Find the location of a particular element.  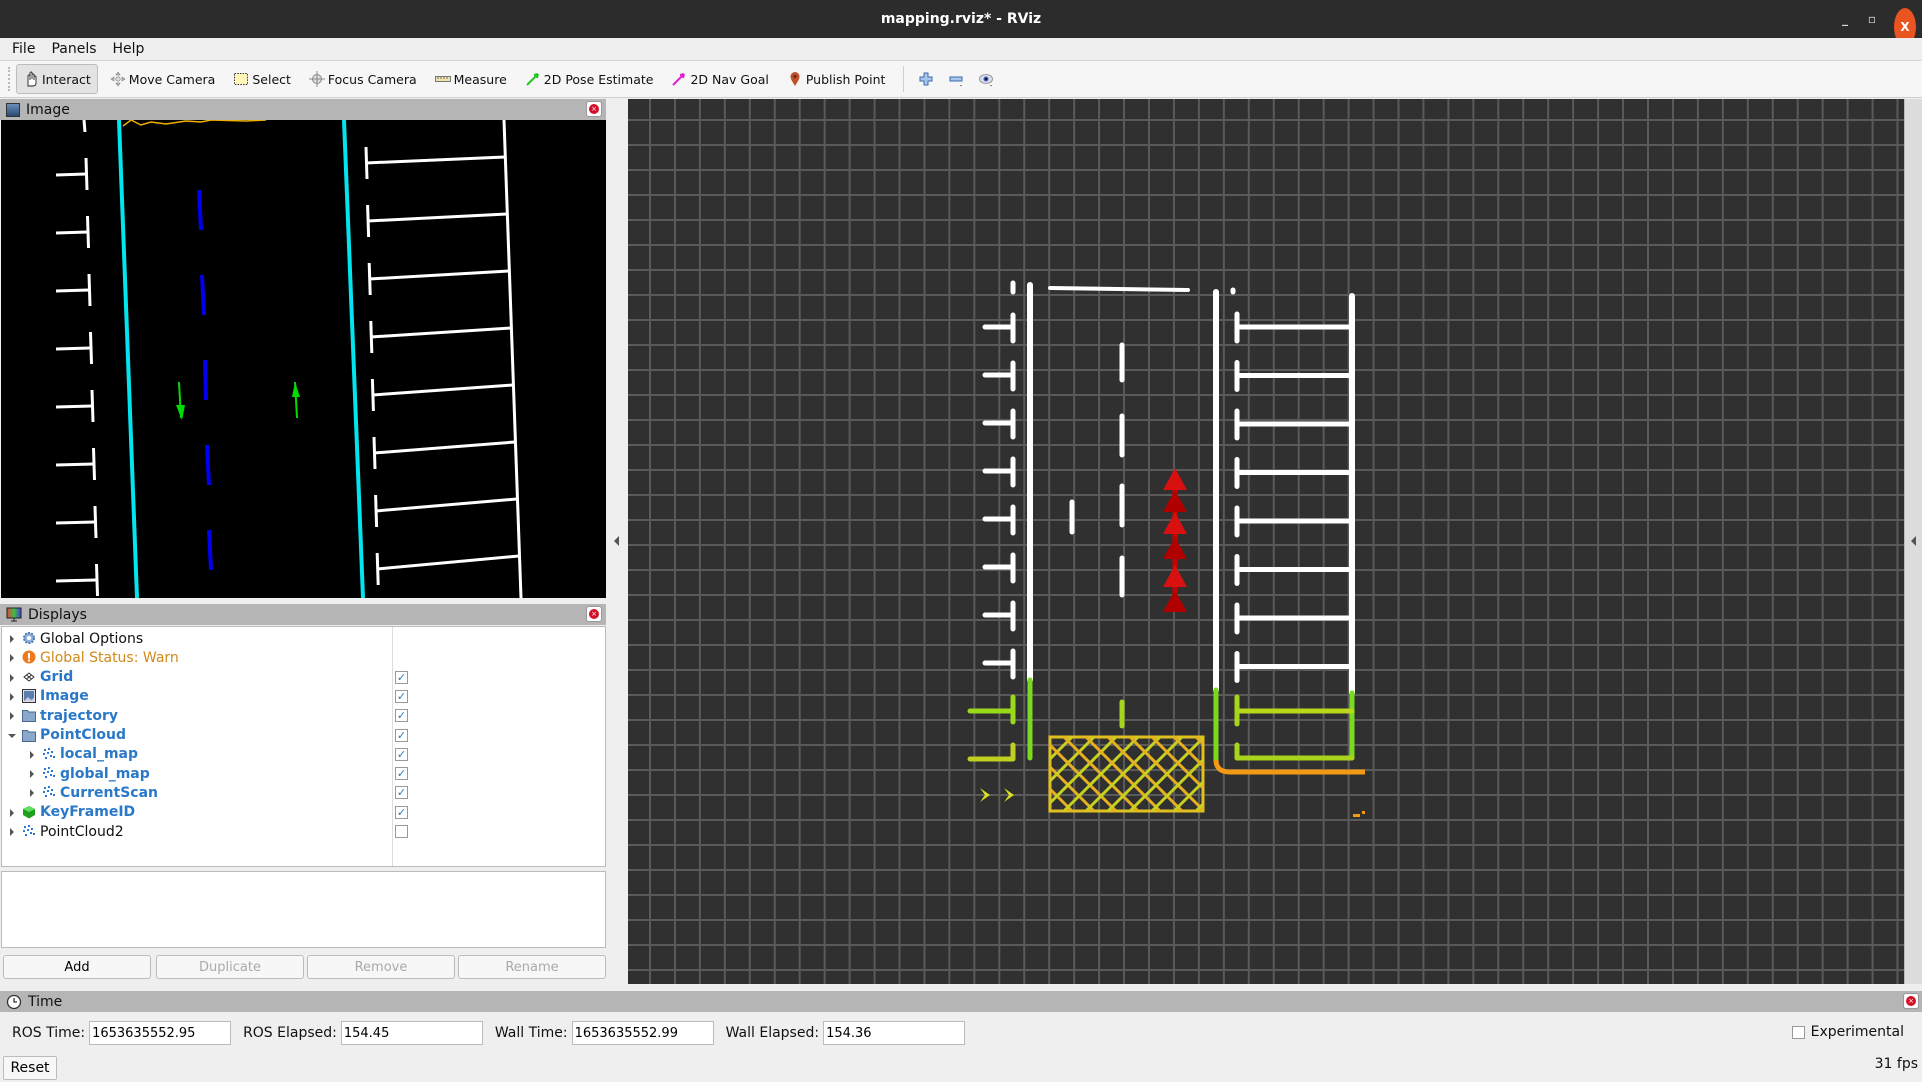

display-item-grid: Grid ✓ is located at coordinates (303, 677).